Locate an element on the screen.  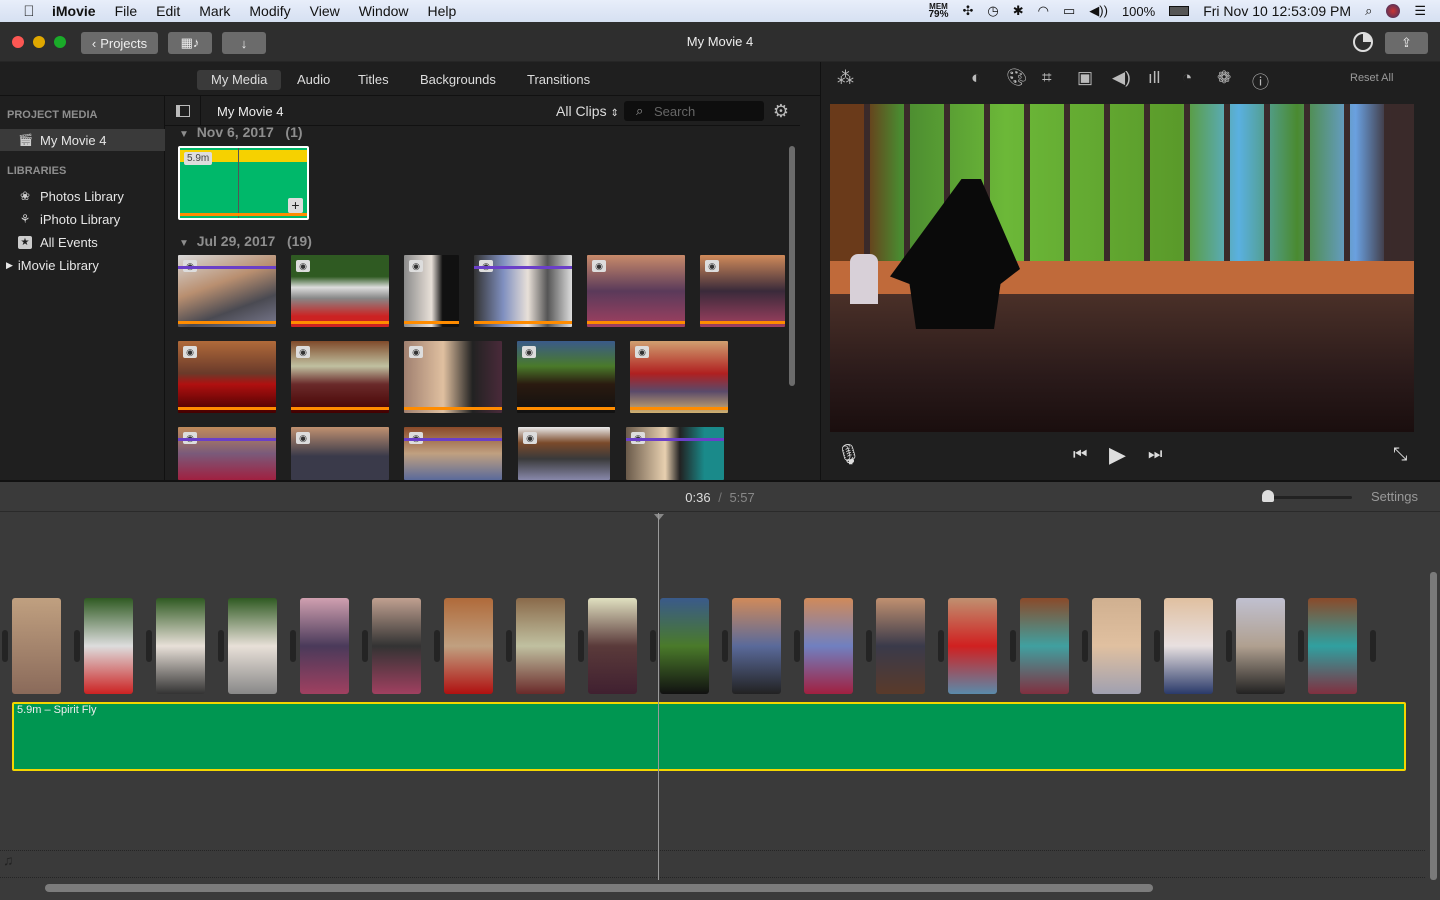
memory-status: MEM 79% is located at coordinates (938, 11).